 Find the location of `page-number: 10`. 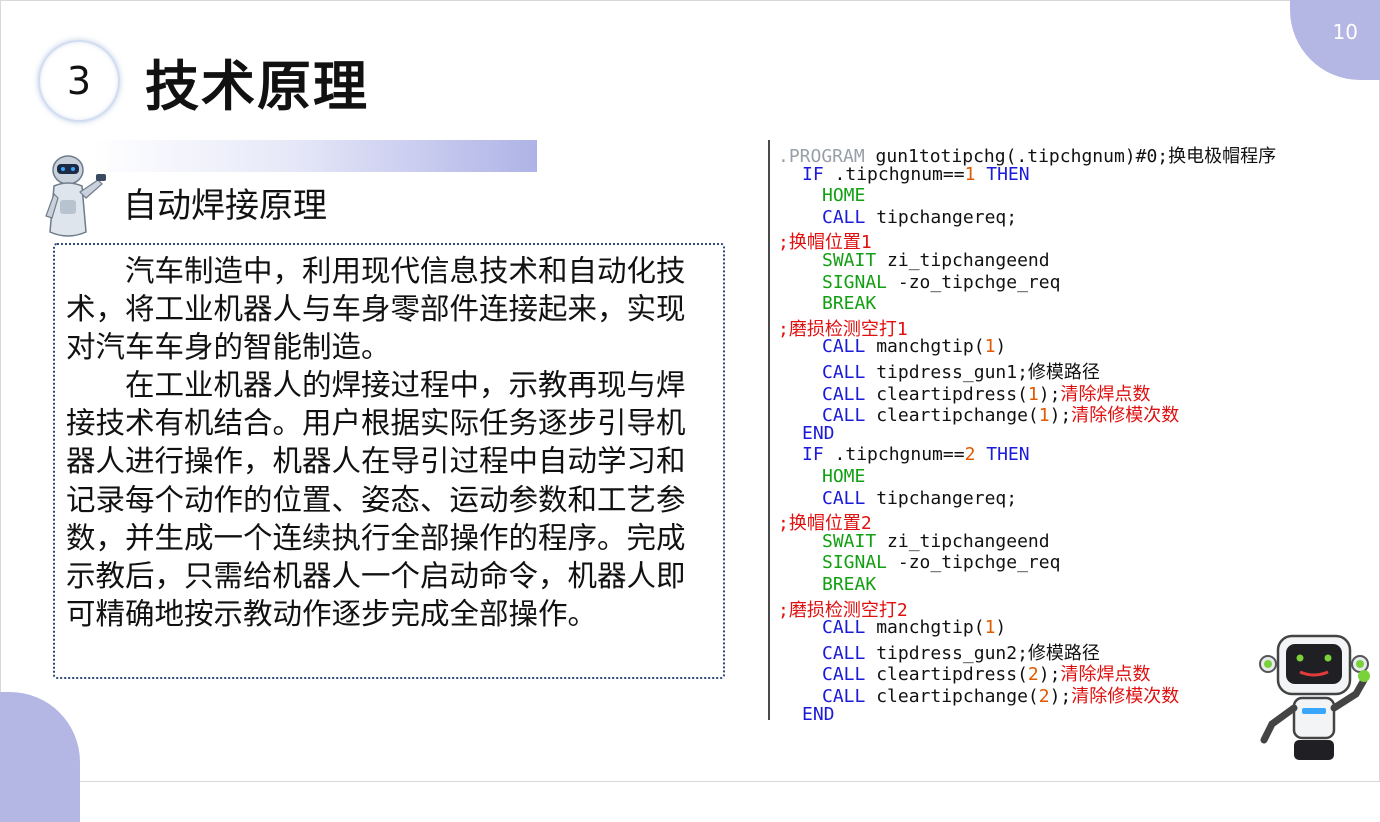

page-number: 10 is located at coordinates (1345, 32).